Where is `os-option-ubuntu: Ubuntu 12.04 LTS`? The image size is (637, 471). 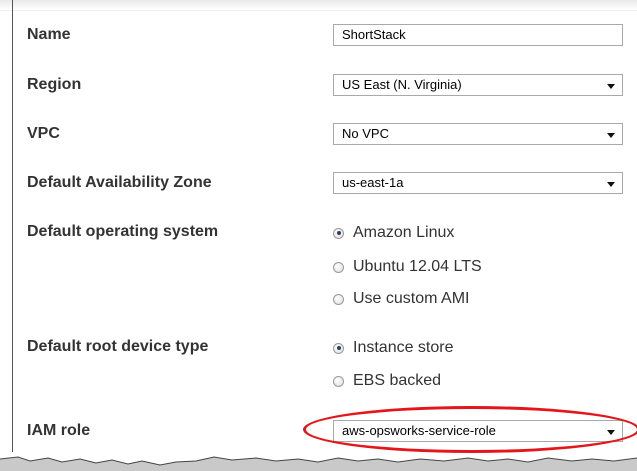 os-option-ubuntu: Ubuntu 12.04 LTS is located at coordinates (407, 267).